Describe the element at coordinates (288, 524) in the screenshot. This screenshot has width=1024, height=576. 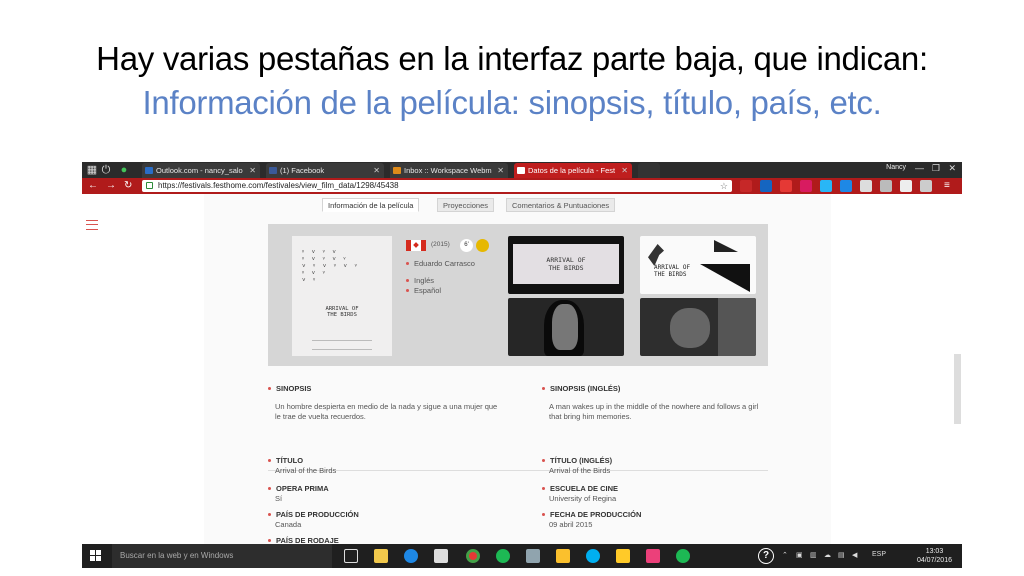
I see `pais-produccion-value: Canada` at that location.